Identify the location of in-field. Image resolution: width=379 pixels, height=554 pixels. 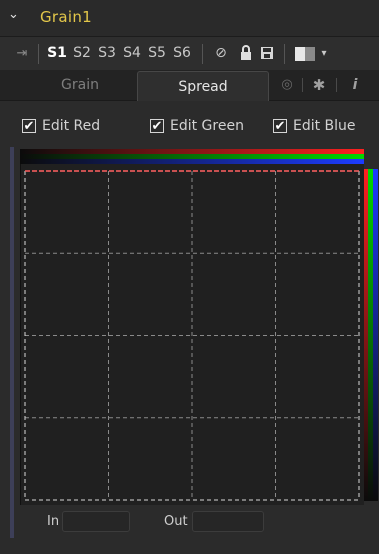
(96, 521).